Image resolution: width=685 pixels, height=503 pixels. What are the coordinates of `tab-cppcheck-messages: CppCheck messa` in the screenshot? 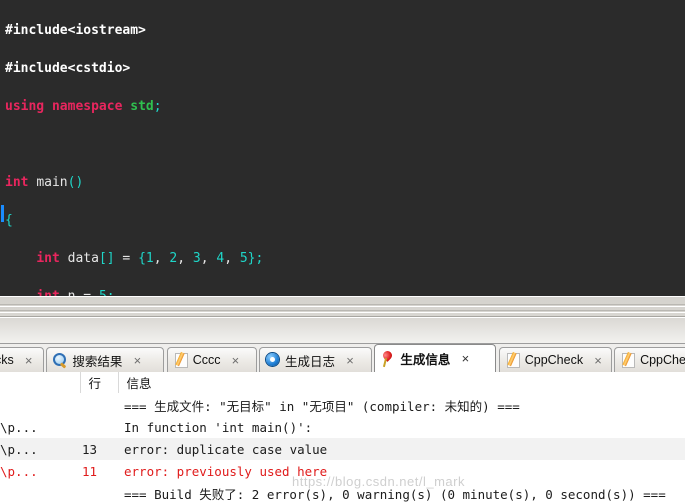 It's located at (649, 359).